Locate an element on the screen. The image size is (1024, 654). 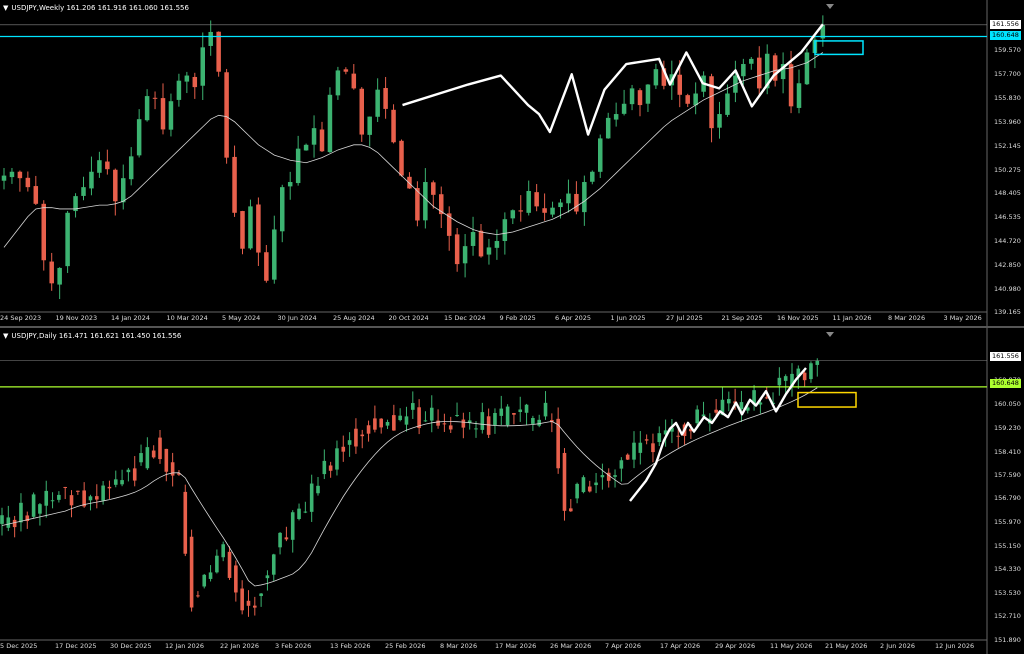
time-tick-label: 3 Feb 2026 is located at coordinates (293, 646).